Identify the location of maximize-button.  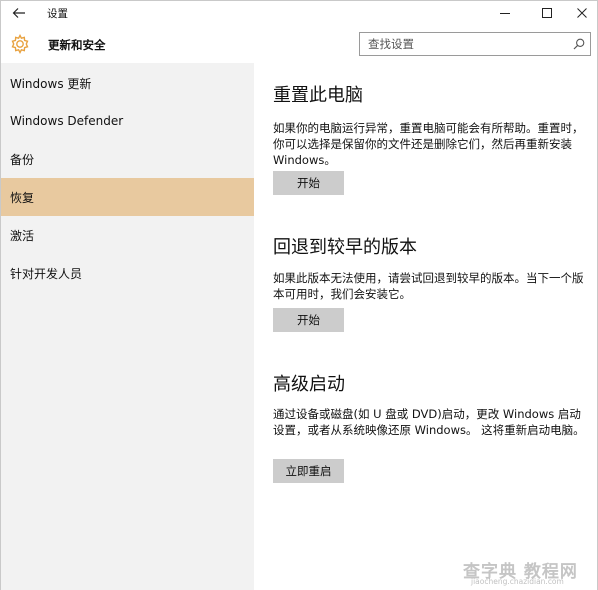
(547, 13).